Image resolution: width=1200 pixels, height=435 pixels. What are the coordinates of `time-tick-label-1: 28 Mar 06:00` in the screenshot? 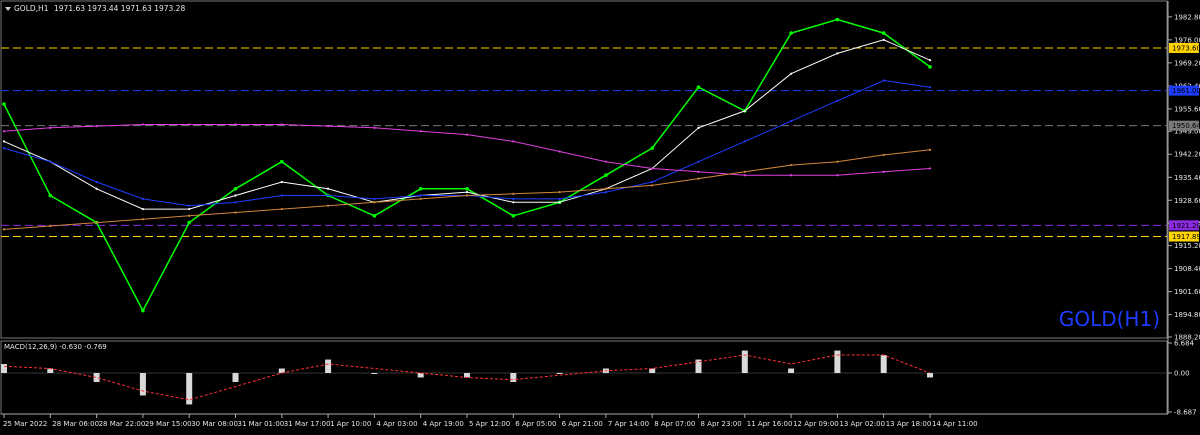 It's located at (75, 424).